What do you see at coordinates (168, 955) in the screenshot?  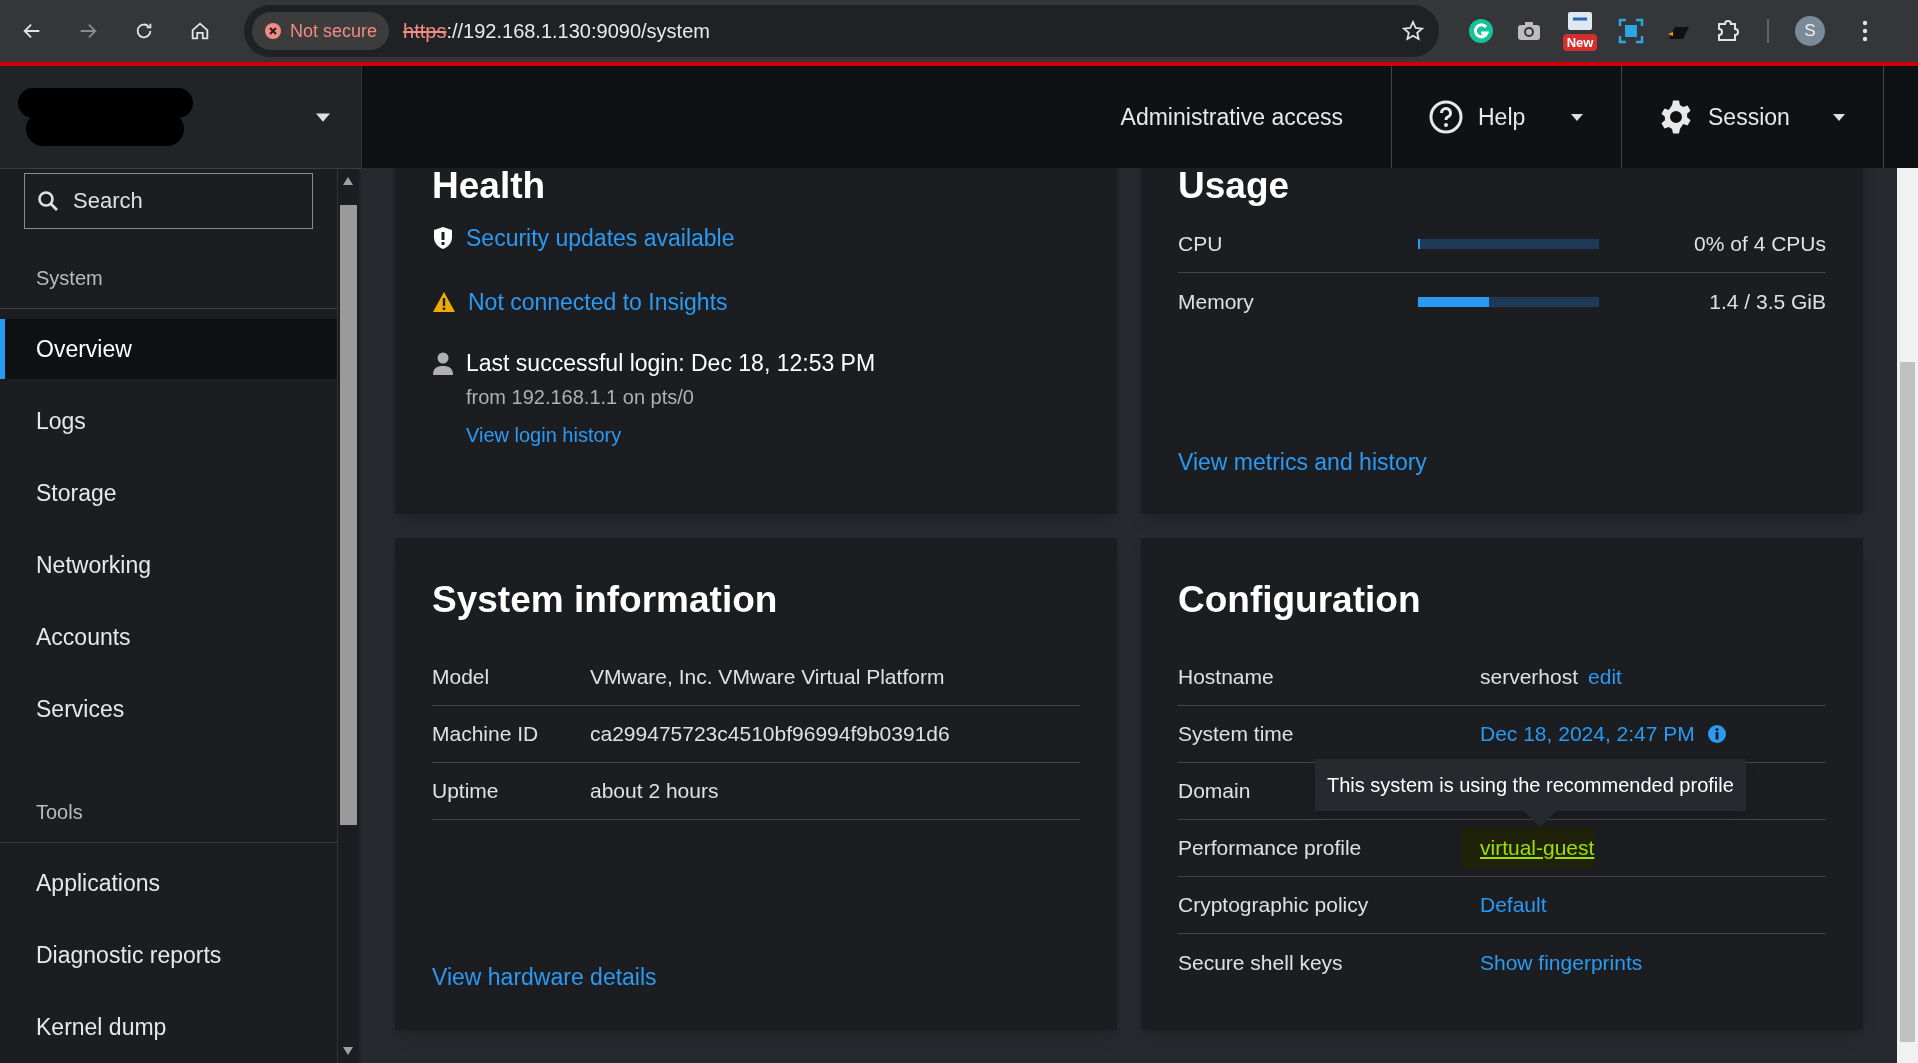 I see `nav-item: Diagnostic reports` at bounding box center [168, 955].